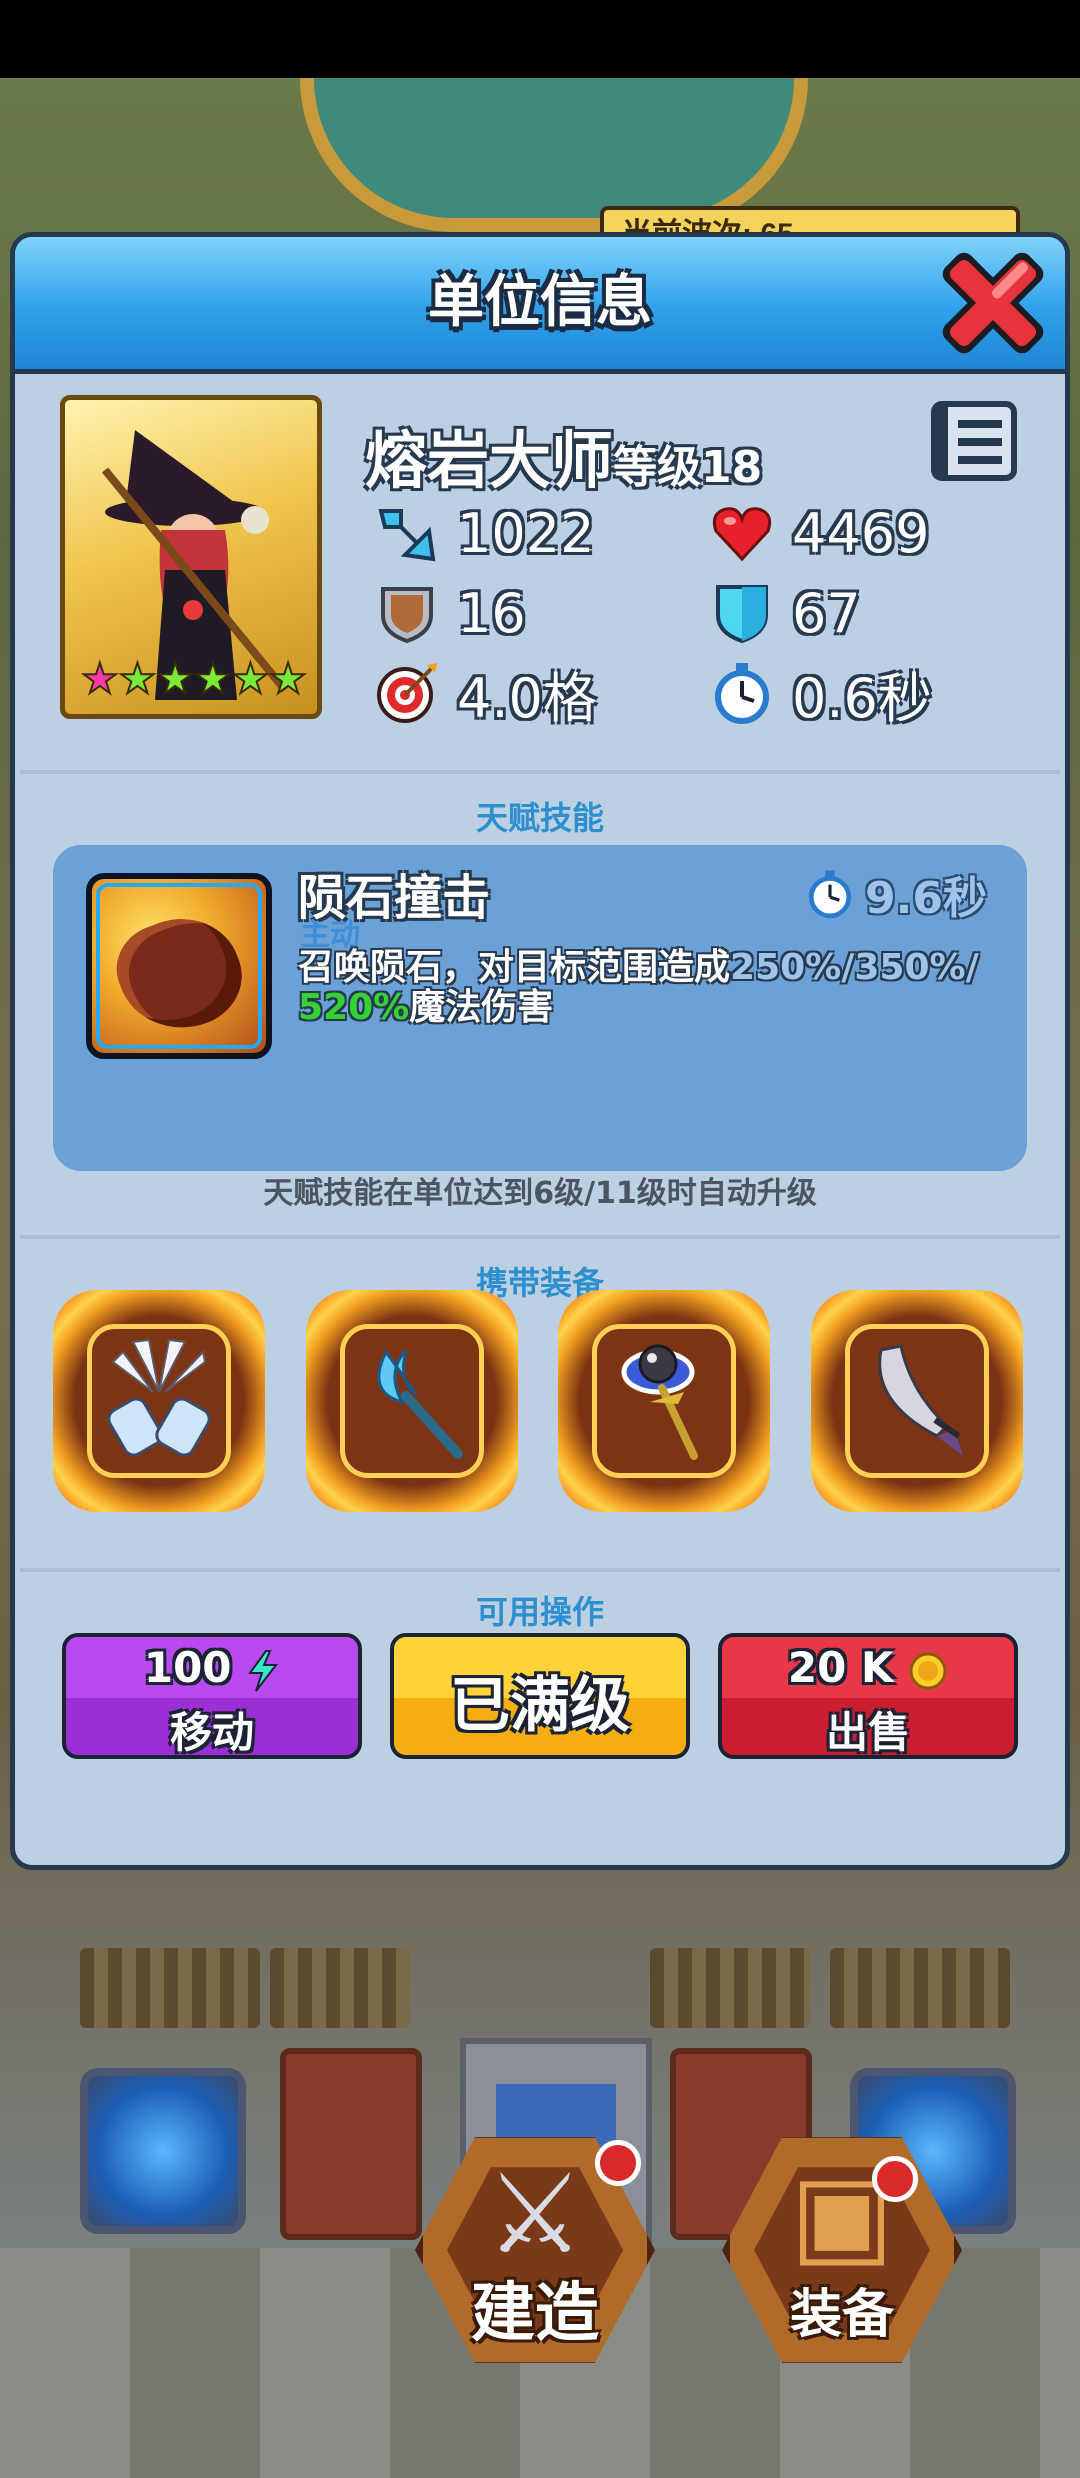 Image resolution: width=1080 pixels, height=2478 pixels. Describe the element at coordinates (540, 1193) in the screenshot. I see `skill-upgrade-note: 天赋技能在单位达到6级/11级时自动升级` at that location.